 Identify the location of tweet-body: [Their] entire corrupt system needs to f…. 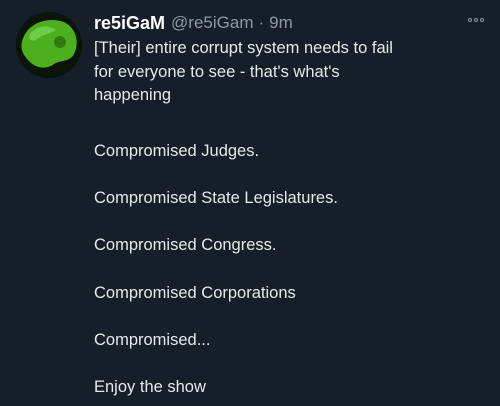
(288, 72).